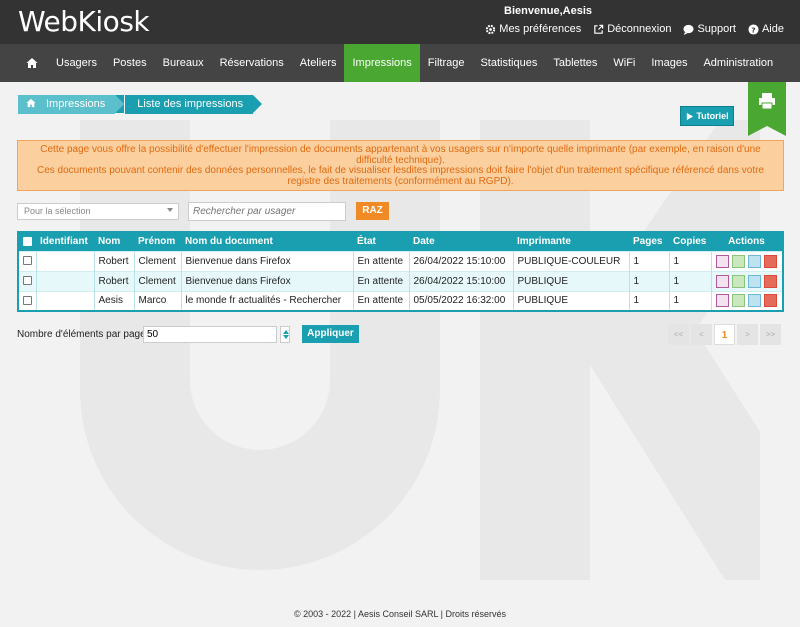 The width and height of the screenshot is (800, 627). I want to click on current-page-button: 1, so click(724, 334).